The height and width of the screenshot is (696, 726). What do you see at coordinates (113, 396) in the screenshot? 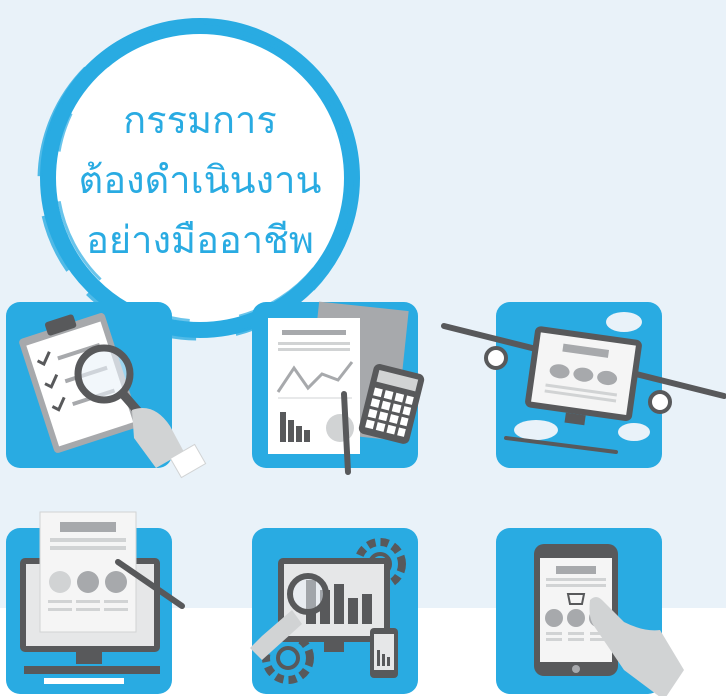
I see `clipboard-magnifier-icon` at bounding box center [113, 396].